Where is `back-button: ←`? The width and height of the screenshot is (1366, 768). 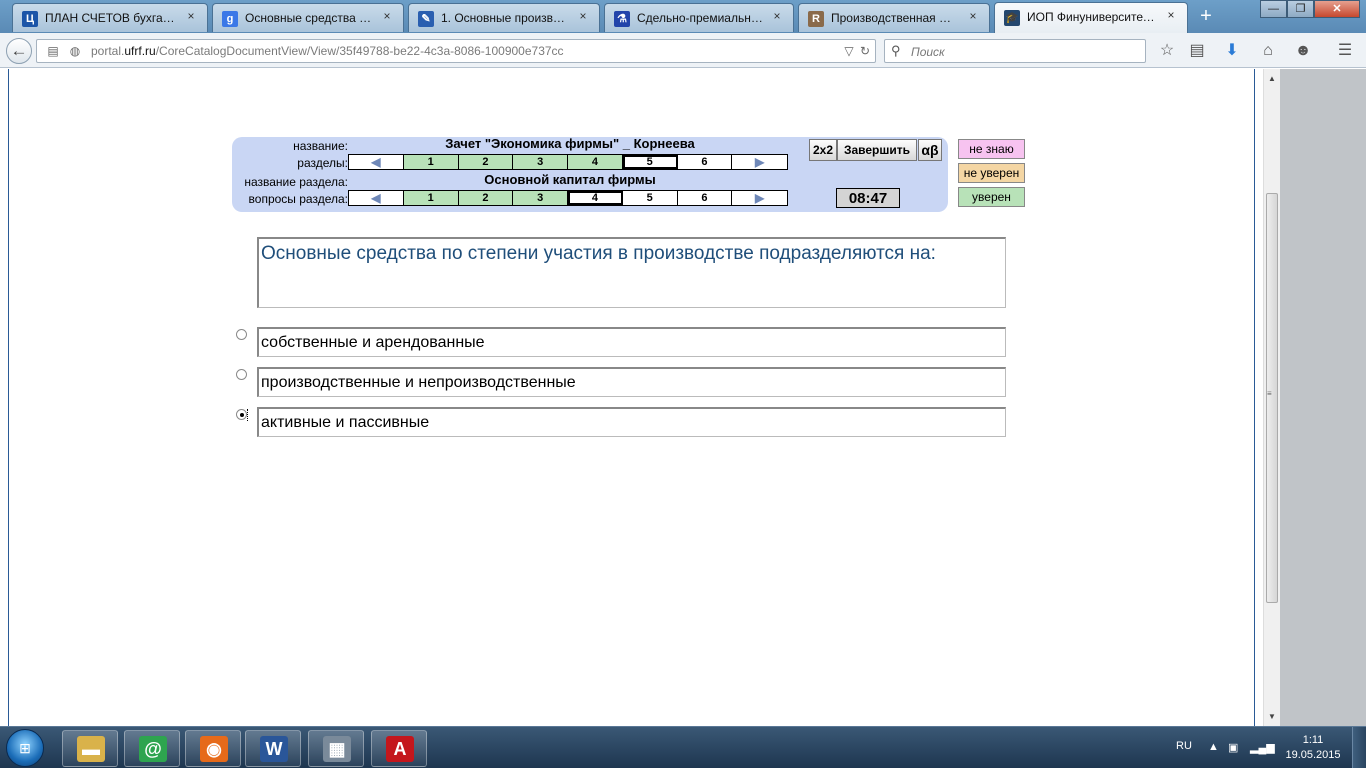 back-button: ← is located at coordinates (19, 51).